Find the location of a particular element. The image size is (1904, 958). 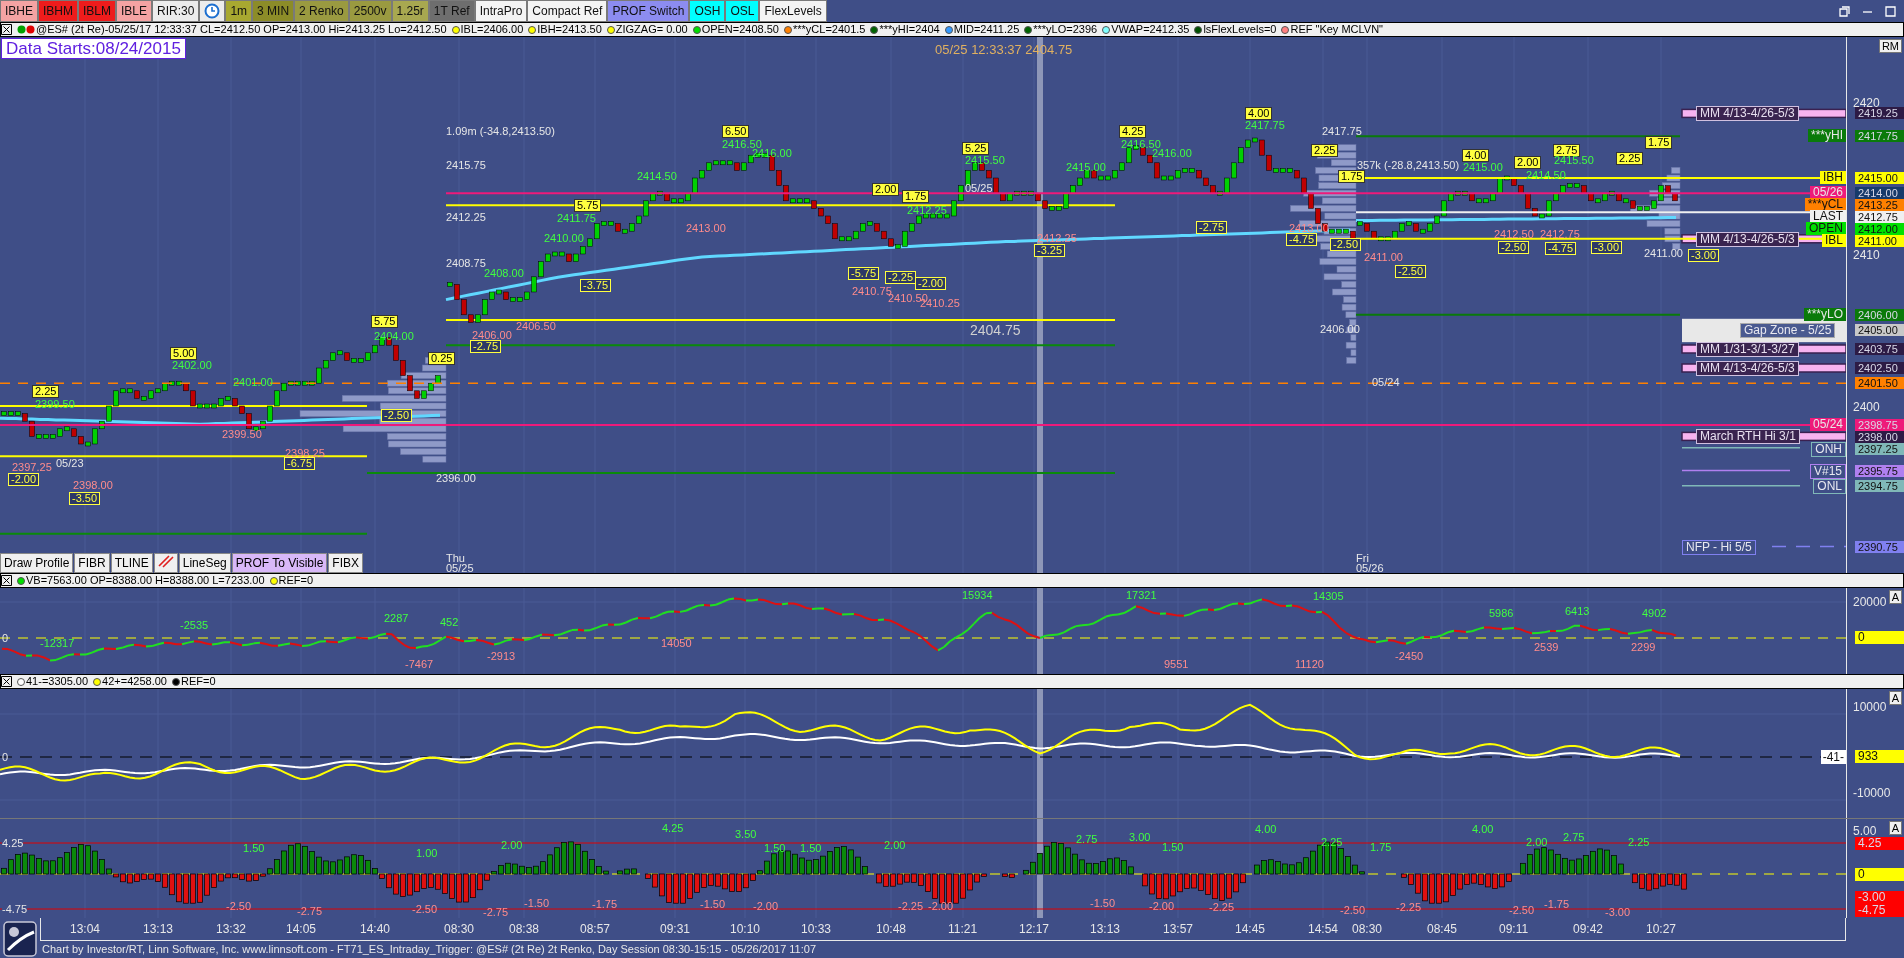

brick-count-label: -2.50 is located at coordinates (1411, 271).